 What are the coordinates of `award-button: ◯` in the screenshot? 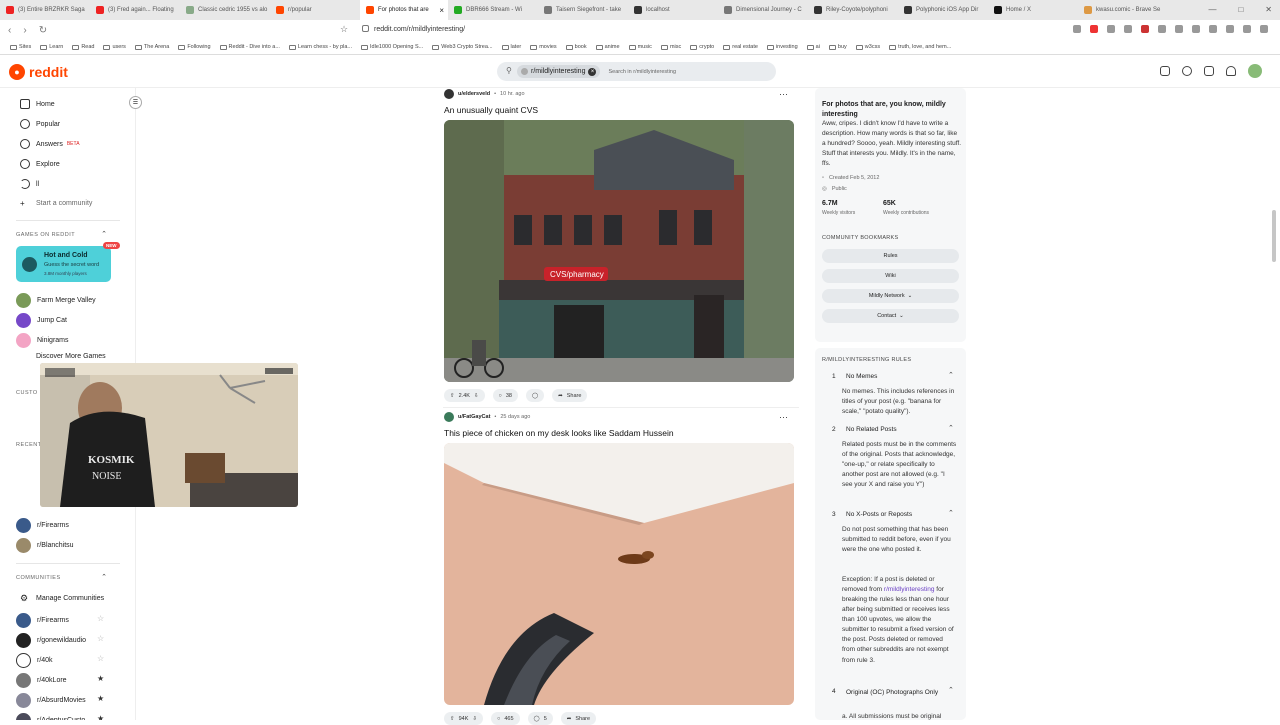 It's located at (535, 395).